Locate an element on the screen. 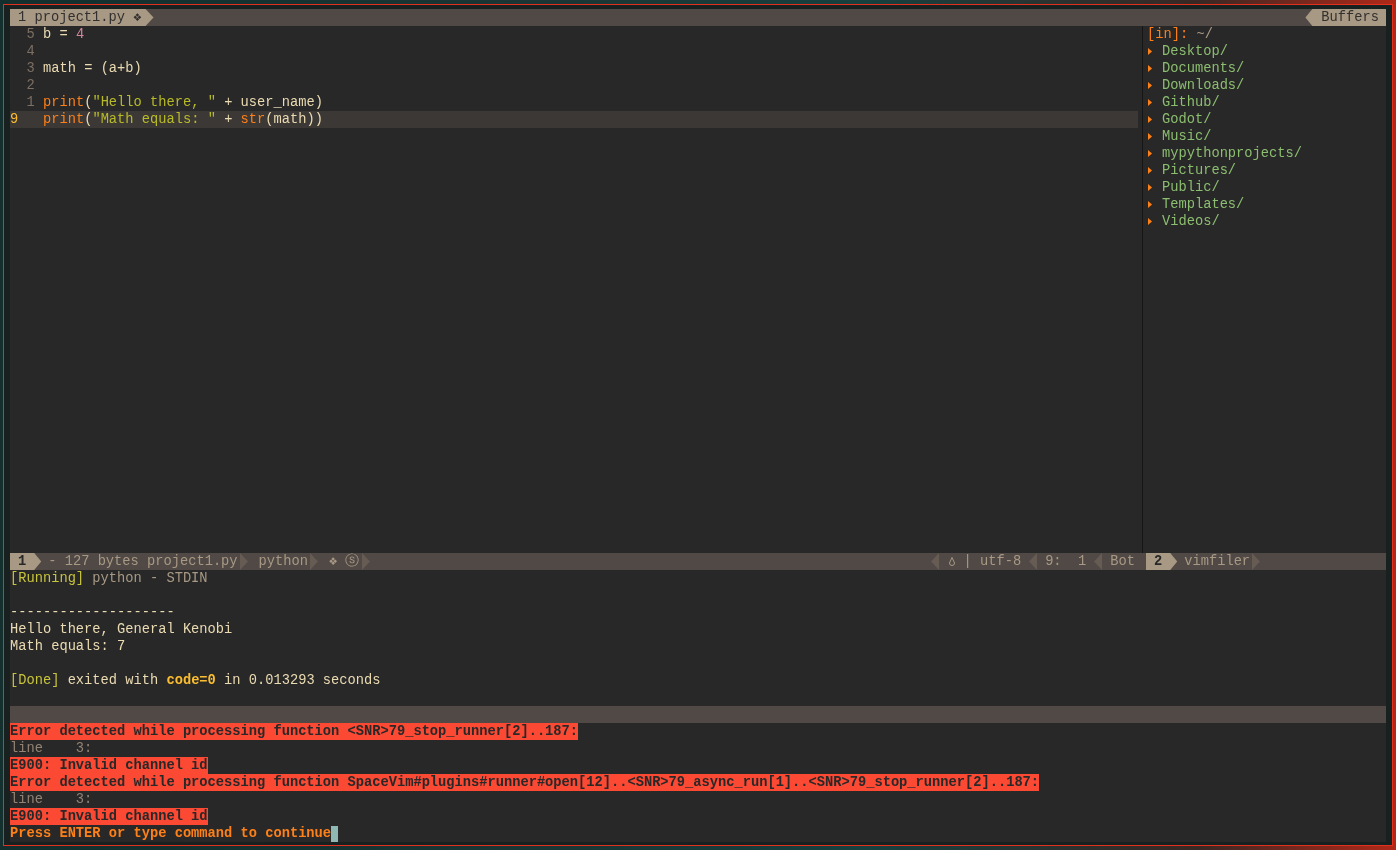 The width and height of the screenshot is (1396, 850). status-text: 9: 1 is located at coordinates (1066, 561).